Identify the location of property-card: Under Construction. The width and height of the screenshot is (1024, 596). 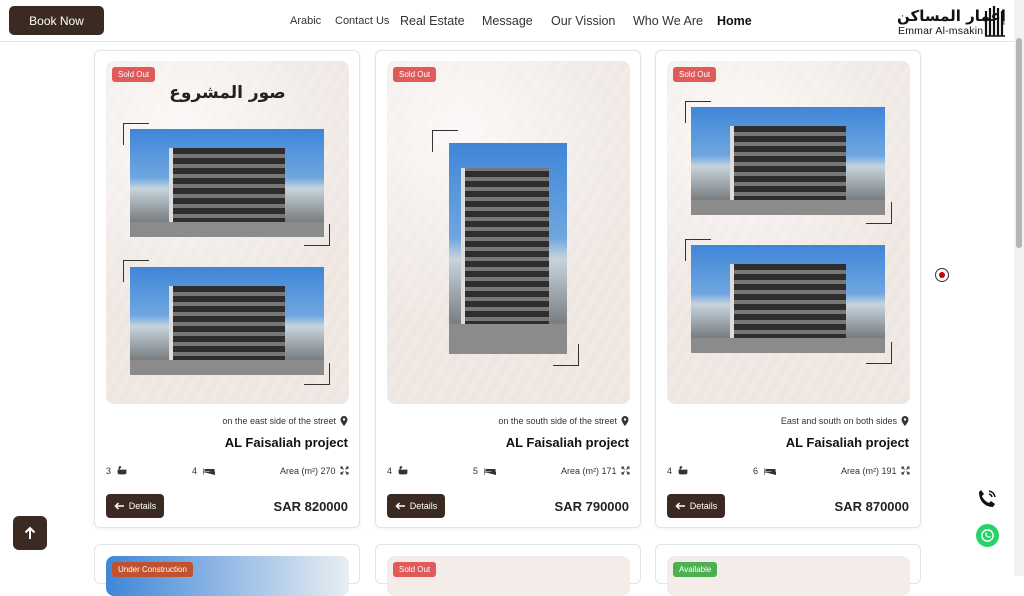
(227, 570).